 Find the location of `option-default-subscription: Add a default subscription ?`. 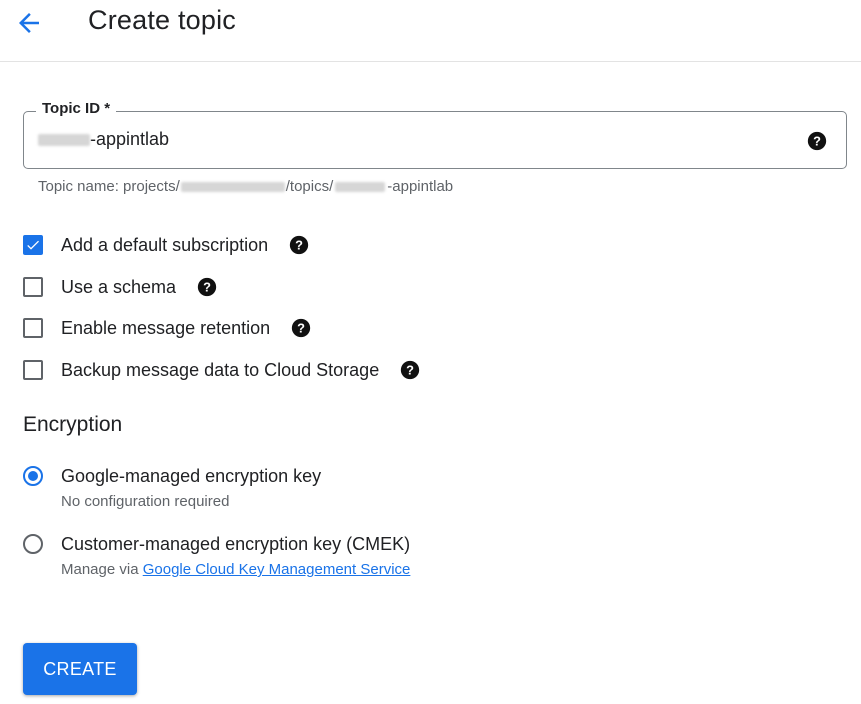

option-default-subscription: Add a default subscription ? is located at coordinates (166, 245).